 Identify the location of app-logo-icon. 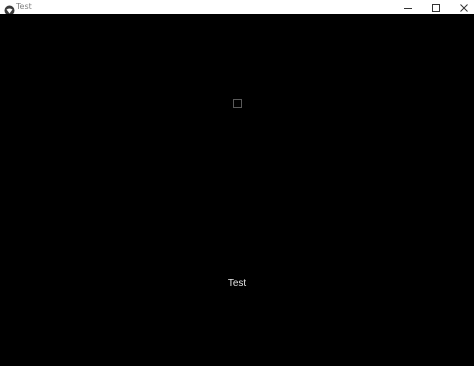
(9, 8).